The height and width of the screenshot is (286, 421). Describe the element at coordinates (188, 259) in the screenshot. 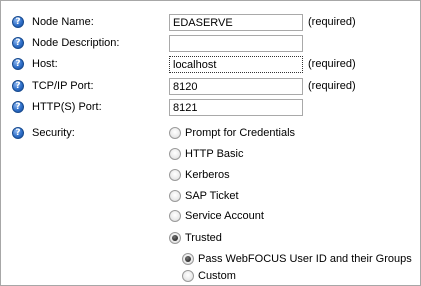

I see `trusted-radio-pass-user-id` at that location.